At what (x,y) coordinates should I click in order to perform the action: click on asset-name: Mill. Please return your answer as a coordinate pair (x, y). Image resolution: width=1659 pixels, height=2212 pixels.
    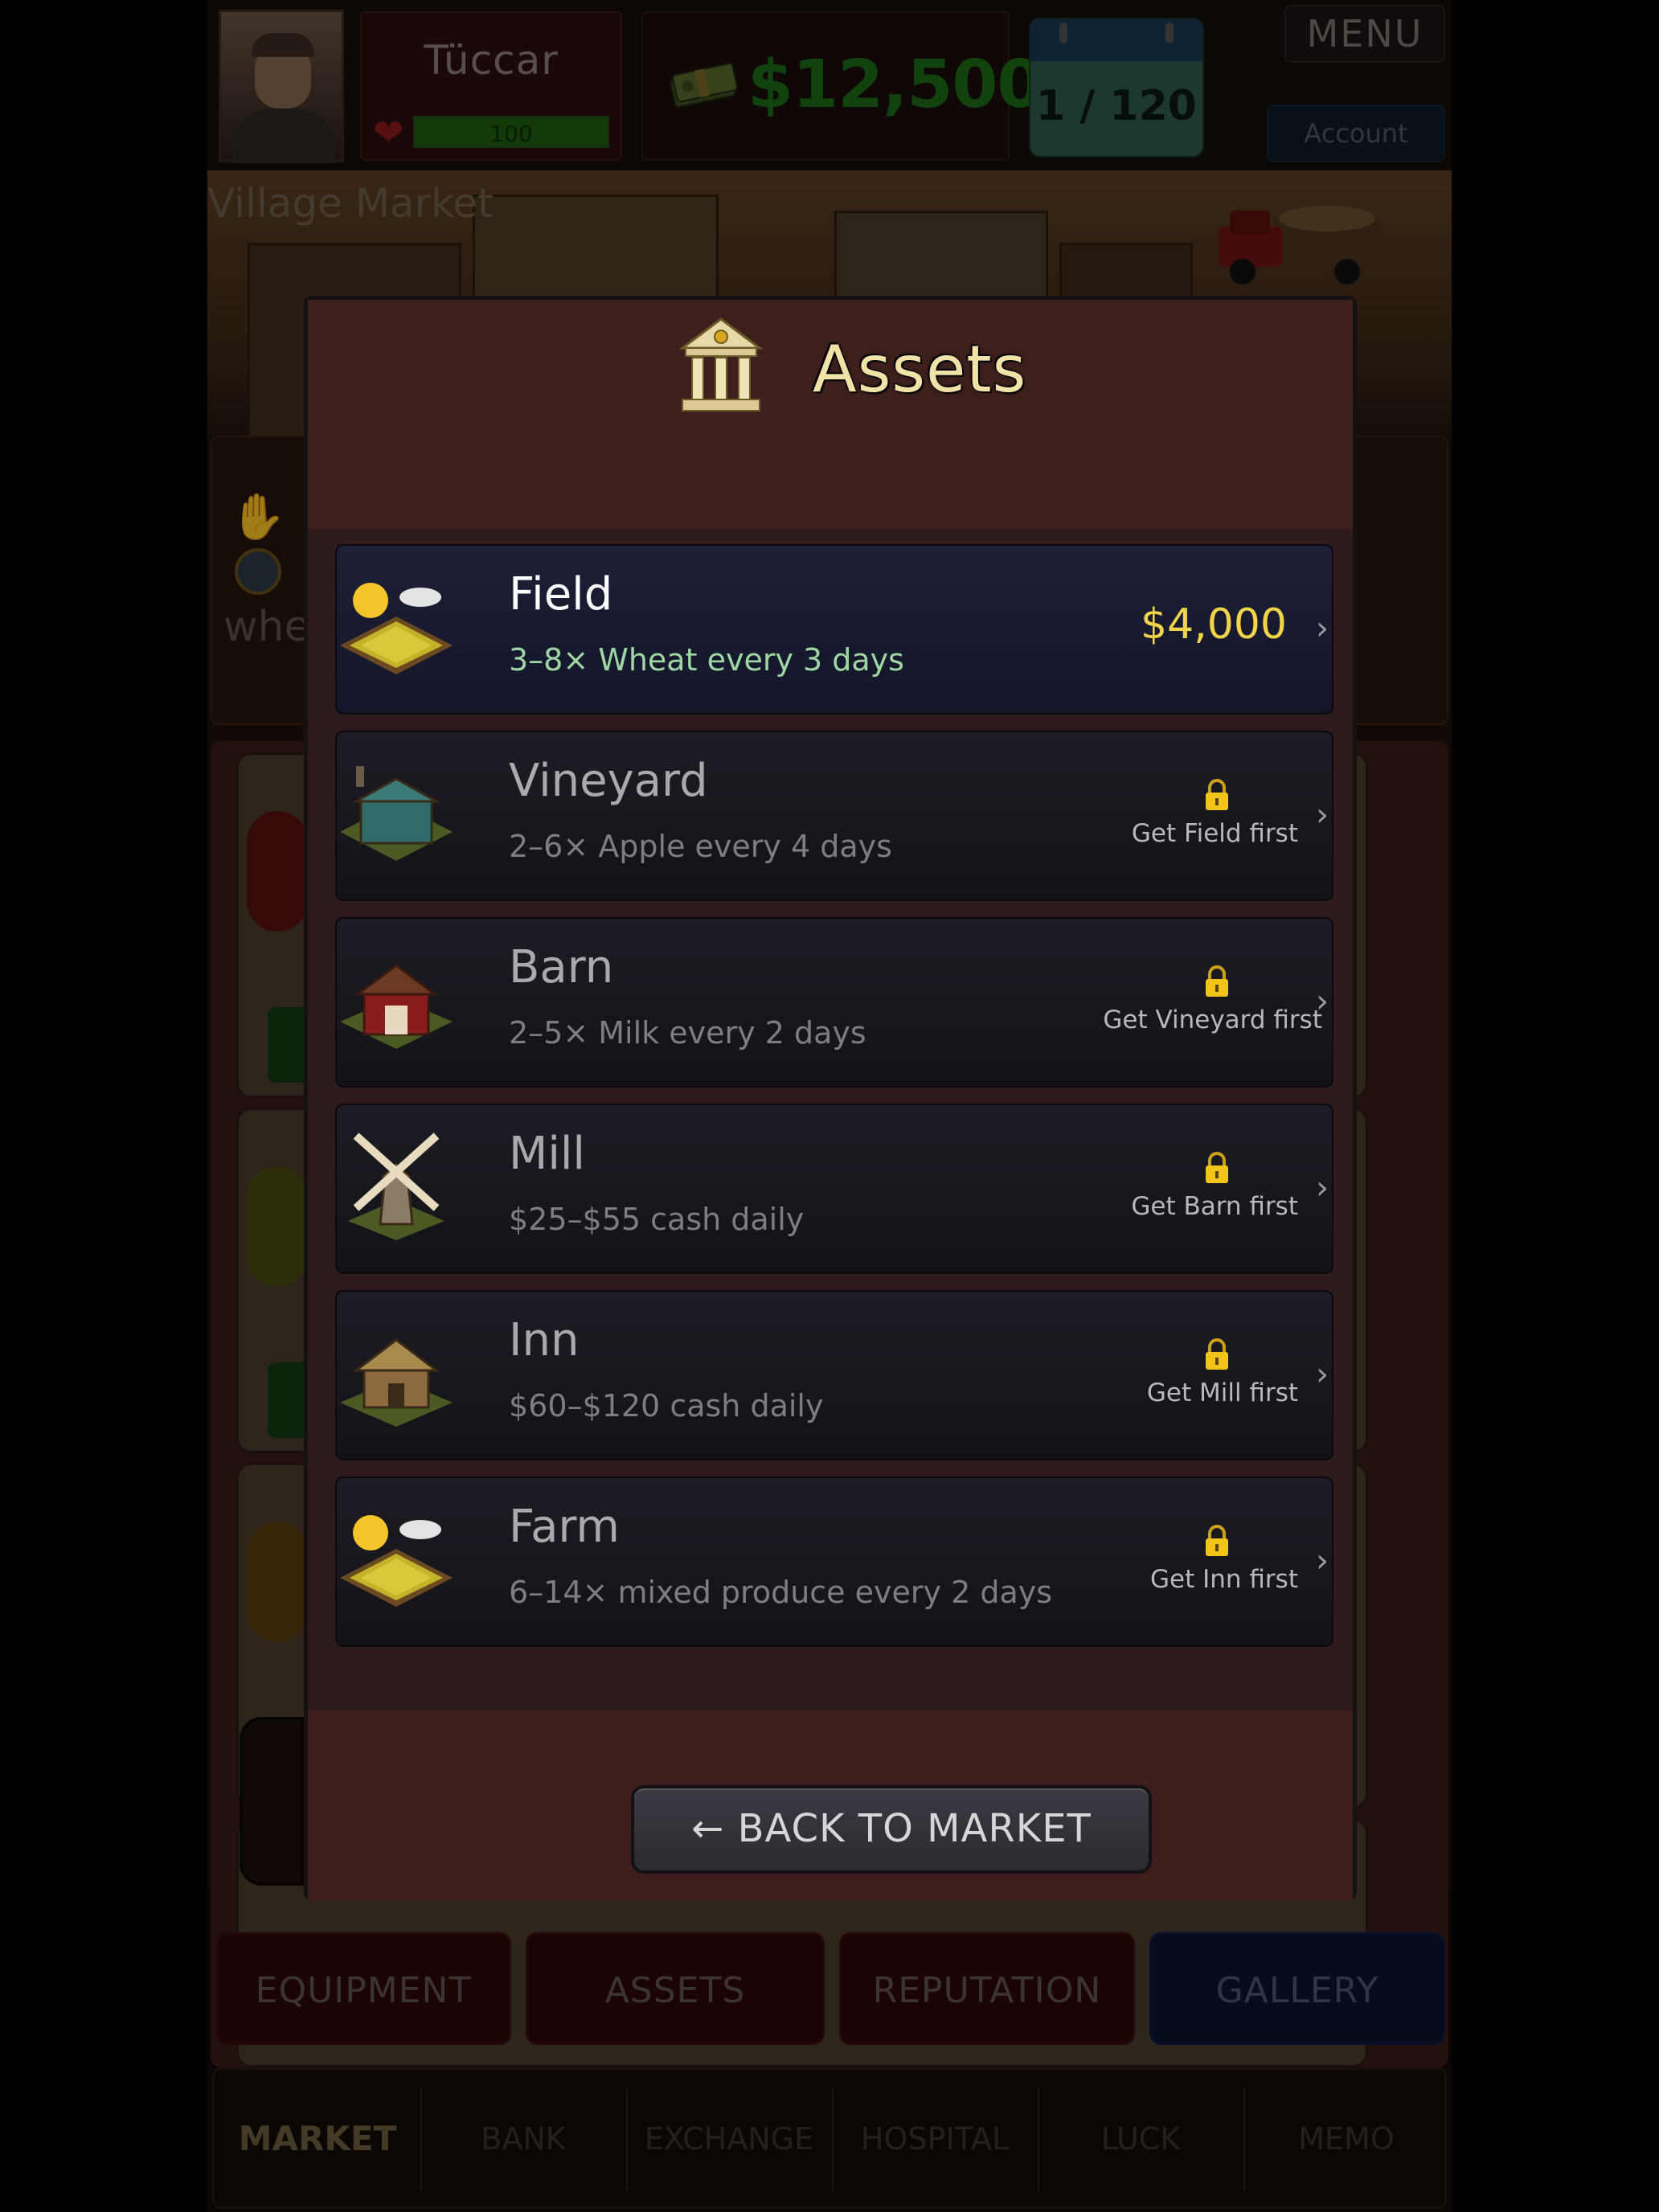
    Looking at the image, I should click on (547, 1154).